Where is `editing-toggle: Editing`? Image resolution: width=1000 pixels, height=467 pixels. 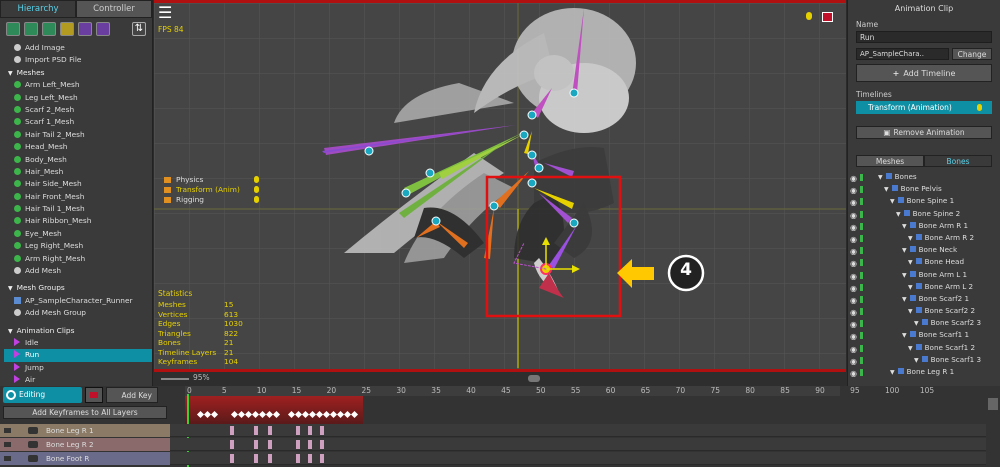
editing-toggle: Editing is located at coordinates (42, 395).